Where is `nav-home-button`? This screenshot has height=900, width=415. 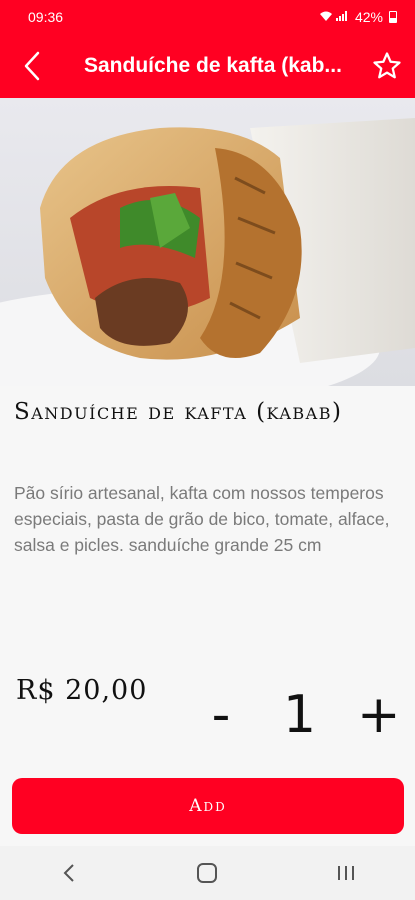 nav-home-button is located at coordinates (207, 873).